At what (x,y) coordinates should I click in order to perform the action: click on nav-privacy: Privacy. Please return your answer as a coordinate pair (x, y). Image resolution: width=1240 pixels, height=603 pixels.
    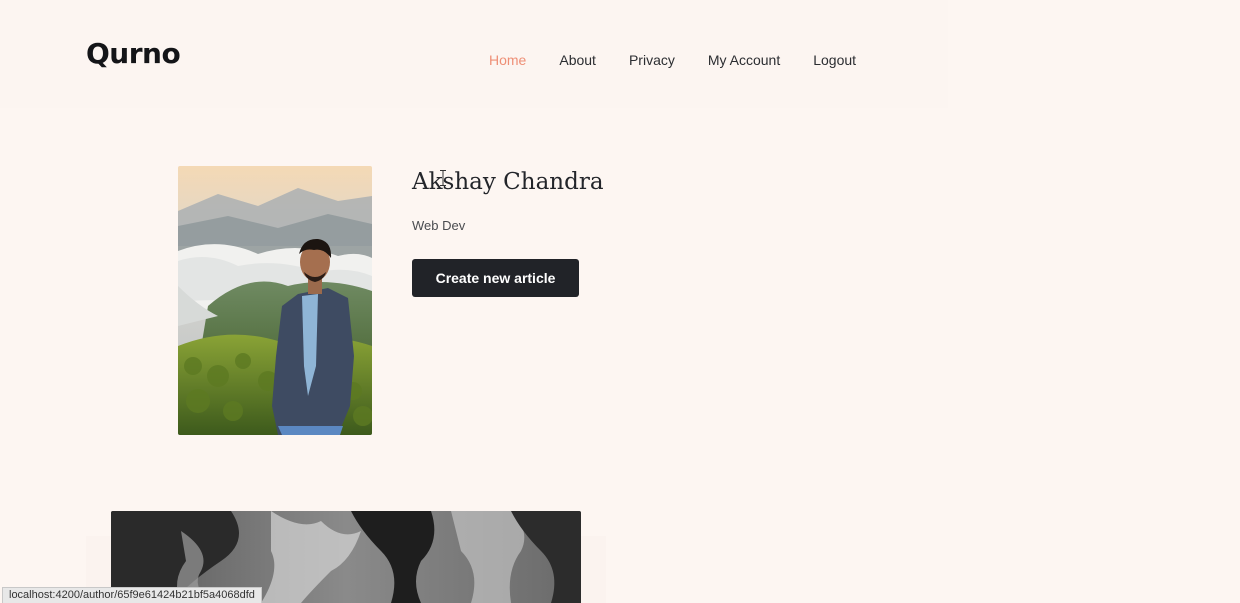
    Looking at the image, I should click on (652, 60).